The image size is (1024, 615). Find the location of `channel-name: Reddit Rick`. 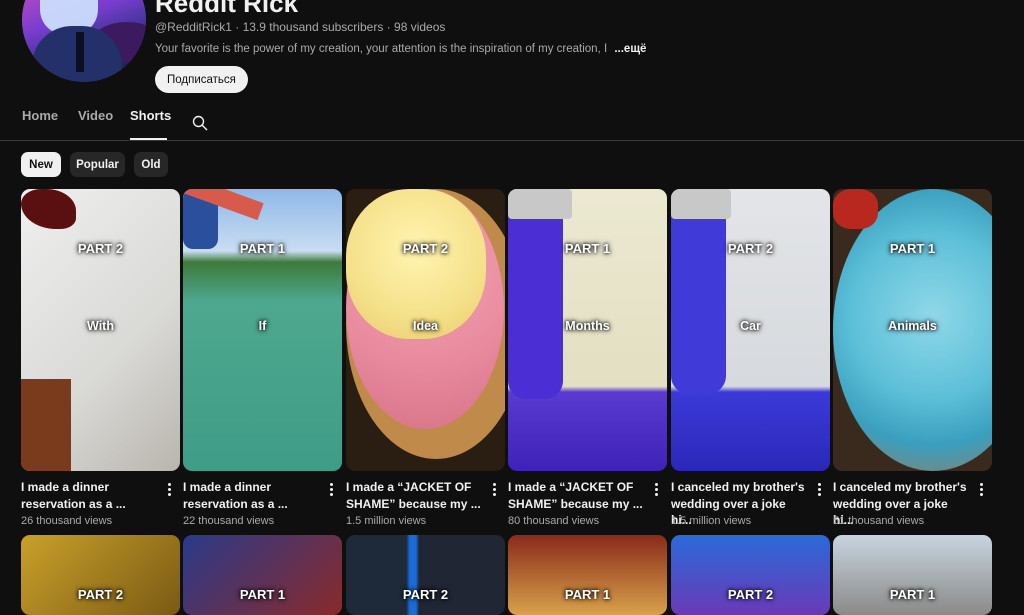

channel-name: Reddit Rick is located at coordinates (227, 9).